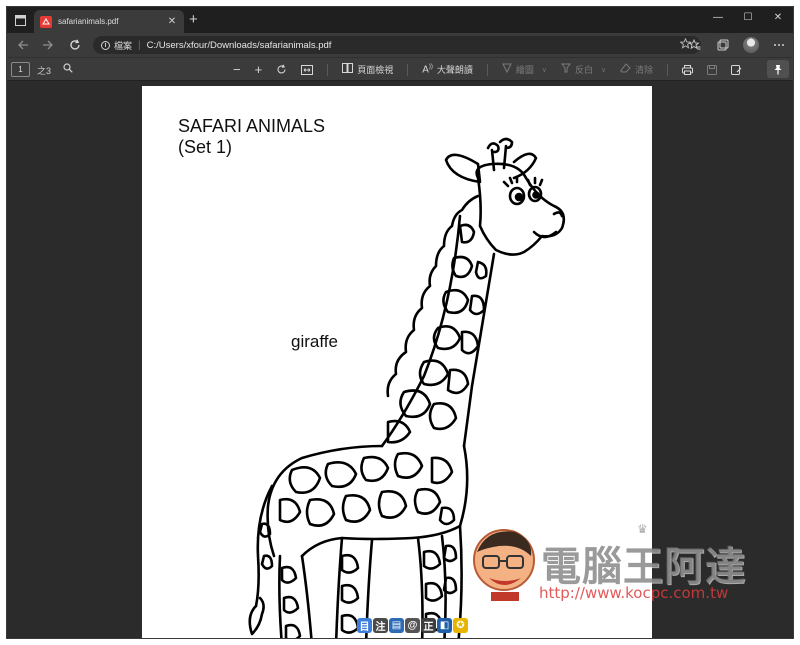 This screenshot has height=645, width=800. I want to click on print-button, so click(688, 69).